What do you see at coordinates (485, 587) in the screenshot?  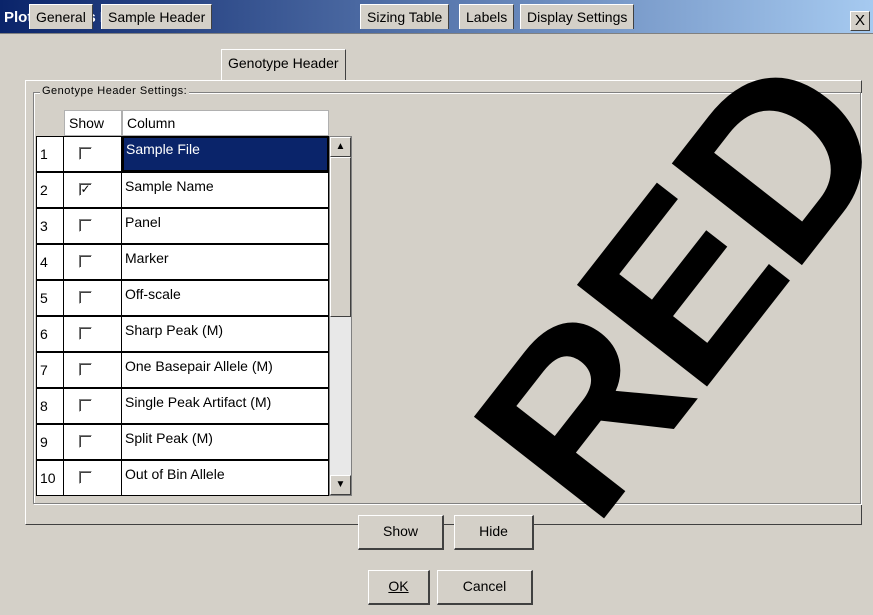 I see `cancel-button: Cancel` at bounding box center [485, 587].